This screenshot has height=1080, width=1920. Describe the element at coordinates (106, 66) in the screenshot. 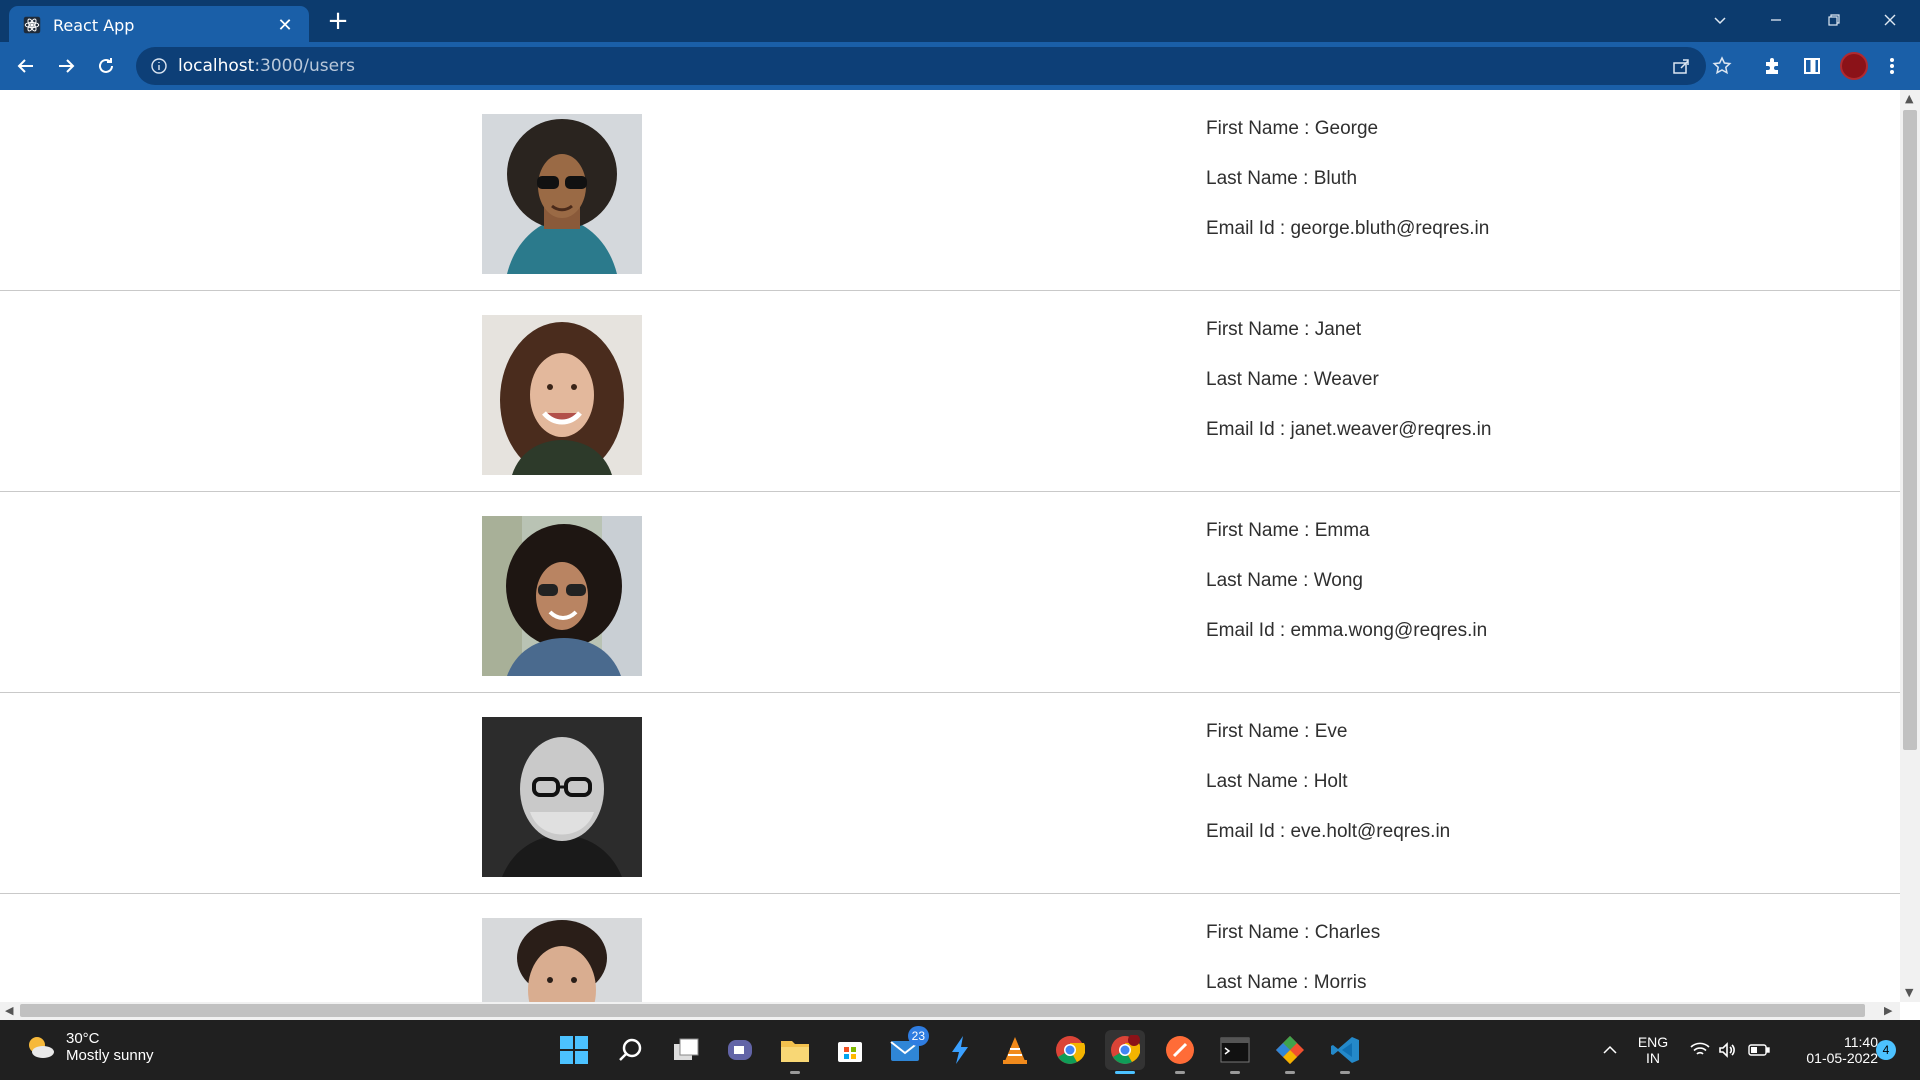

I see `reload-icon` at that location.